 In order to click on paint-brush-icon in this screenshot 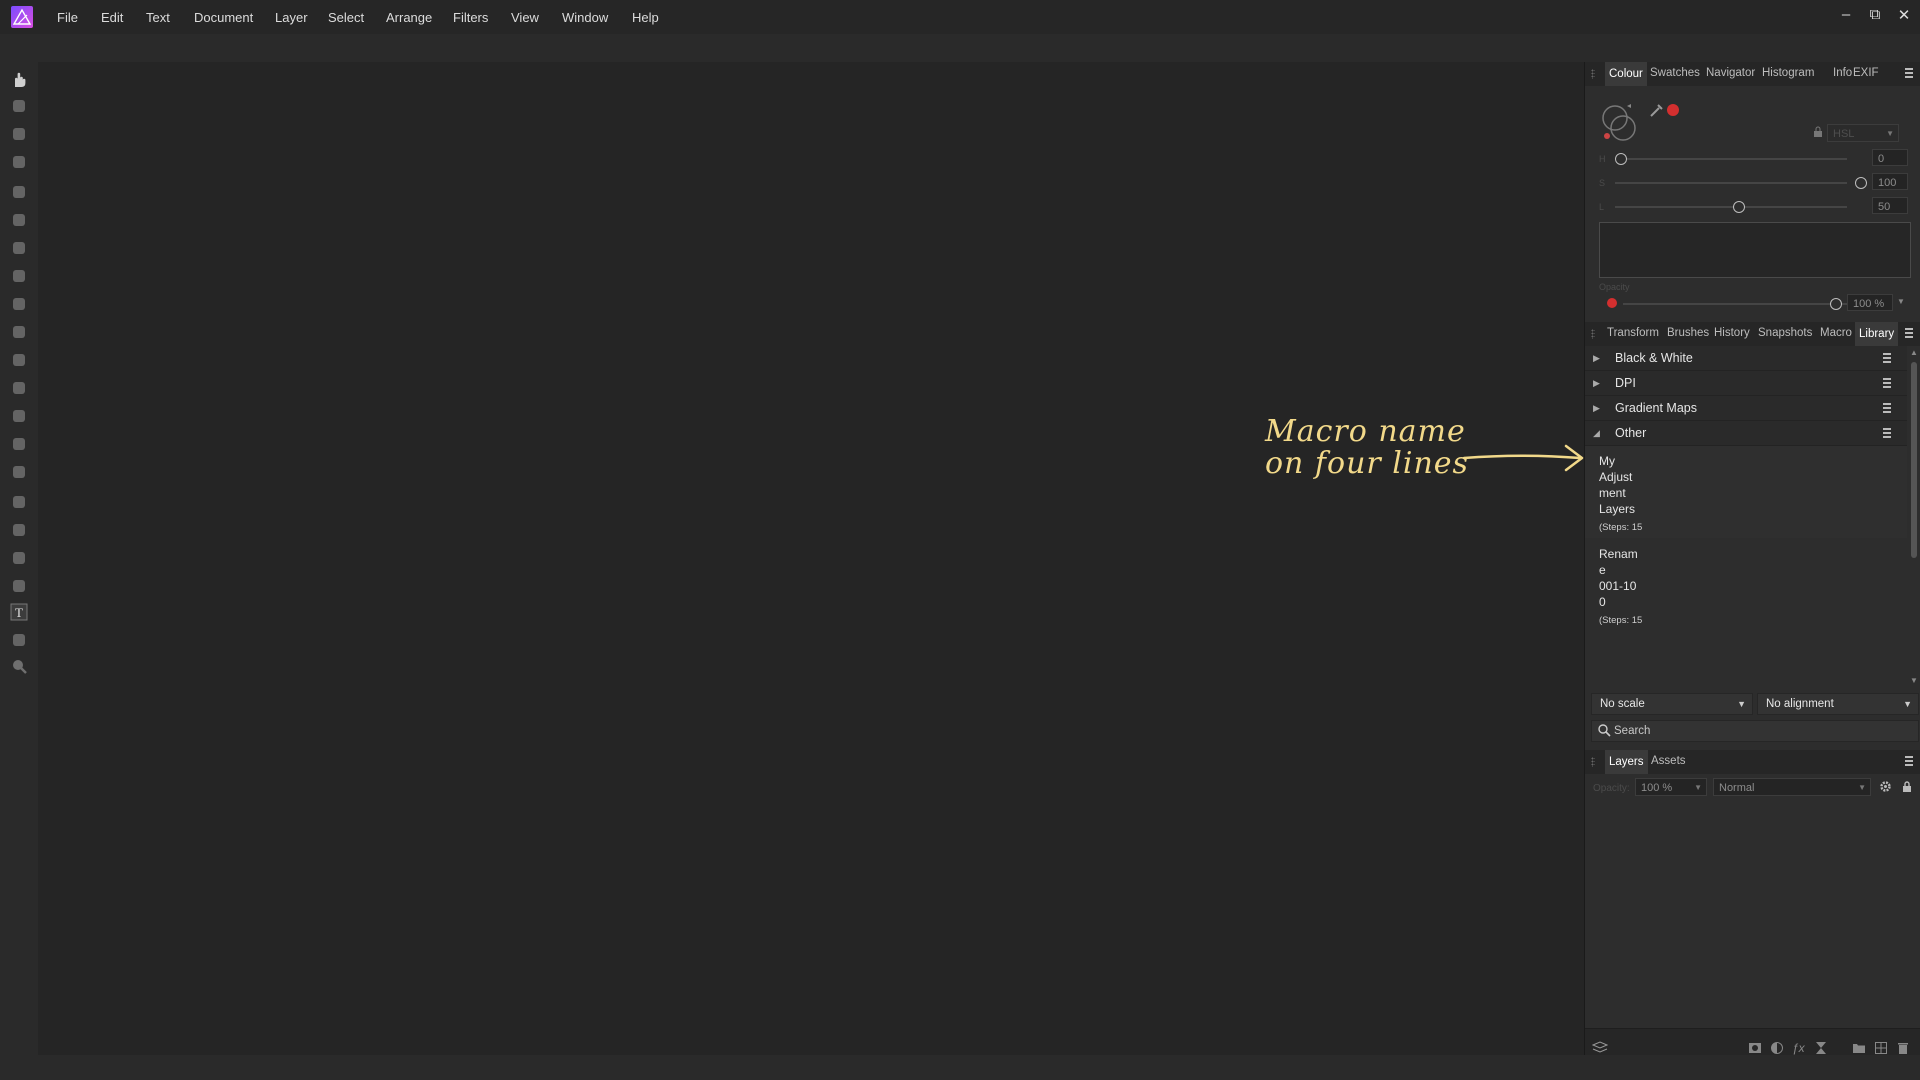, I will do `click(19, 304)`.